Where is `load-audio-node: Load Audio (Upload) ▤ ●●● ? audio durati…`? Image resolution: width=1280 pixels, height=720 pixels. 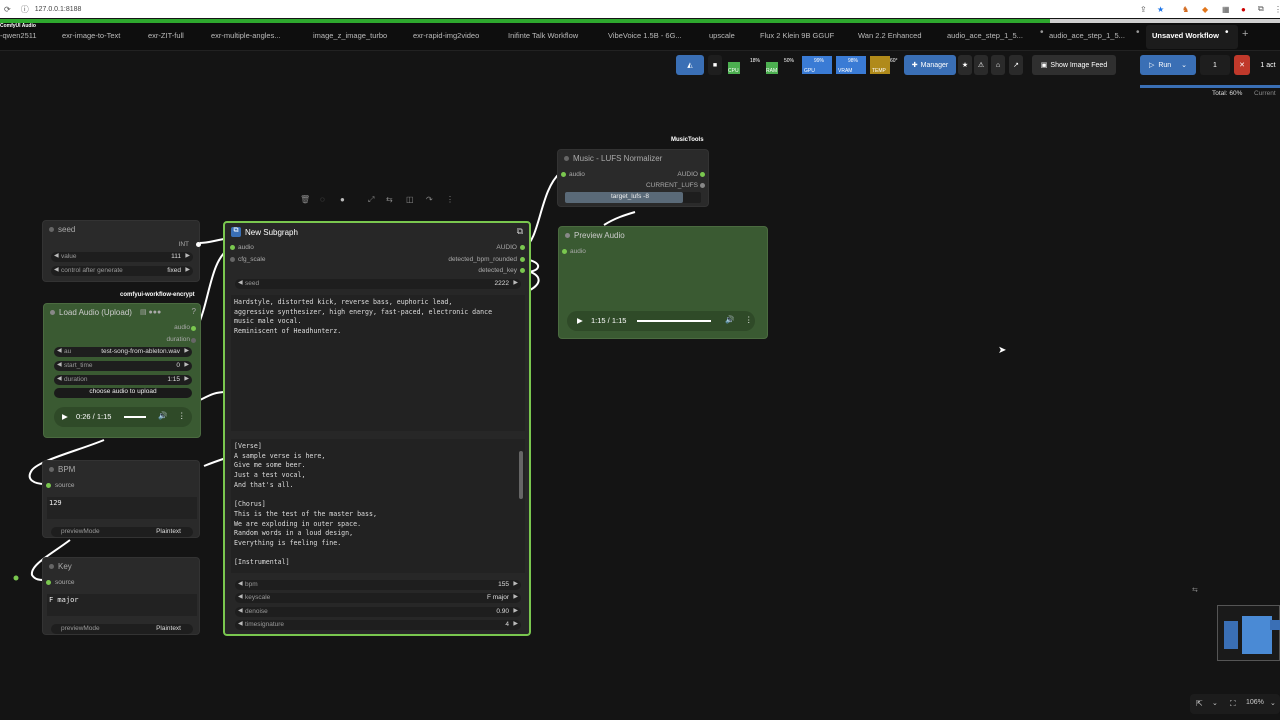 load-audio-node: Load Audio (Upload) ▤ ●●● ? audio durati… is located at coordinates (122, 370).